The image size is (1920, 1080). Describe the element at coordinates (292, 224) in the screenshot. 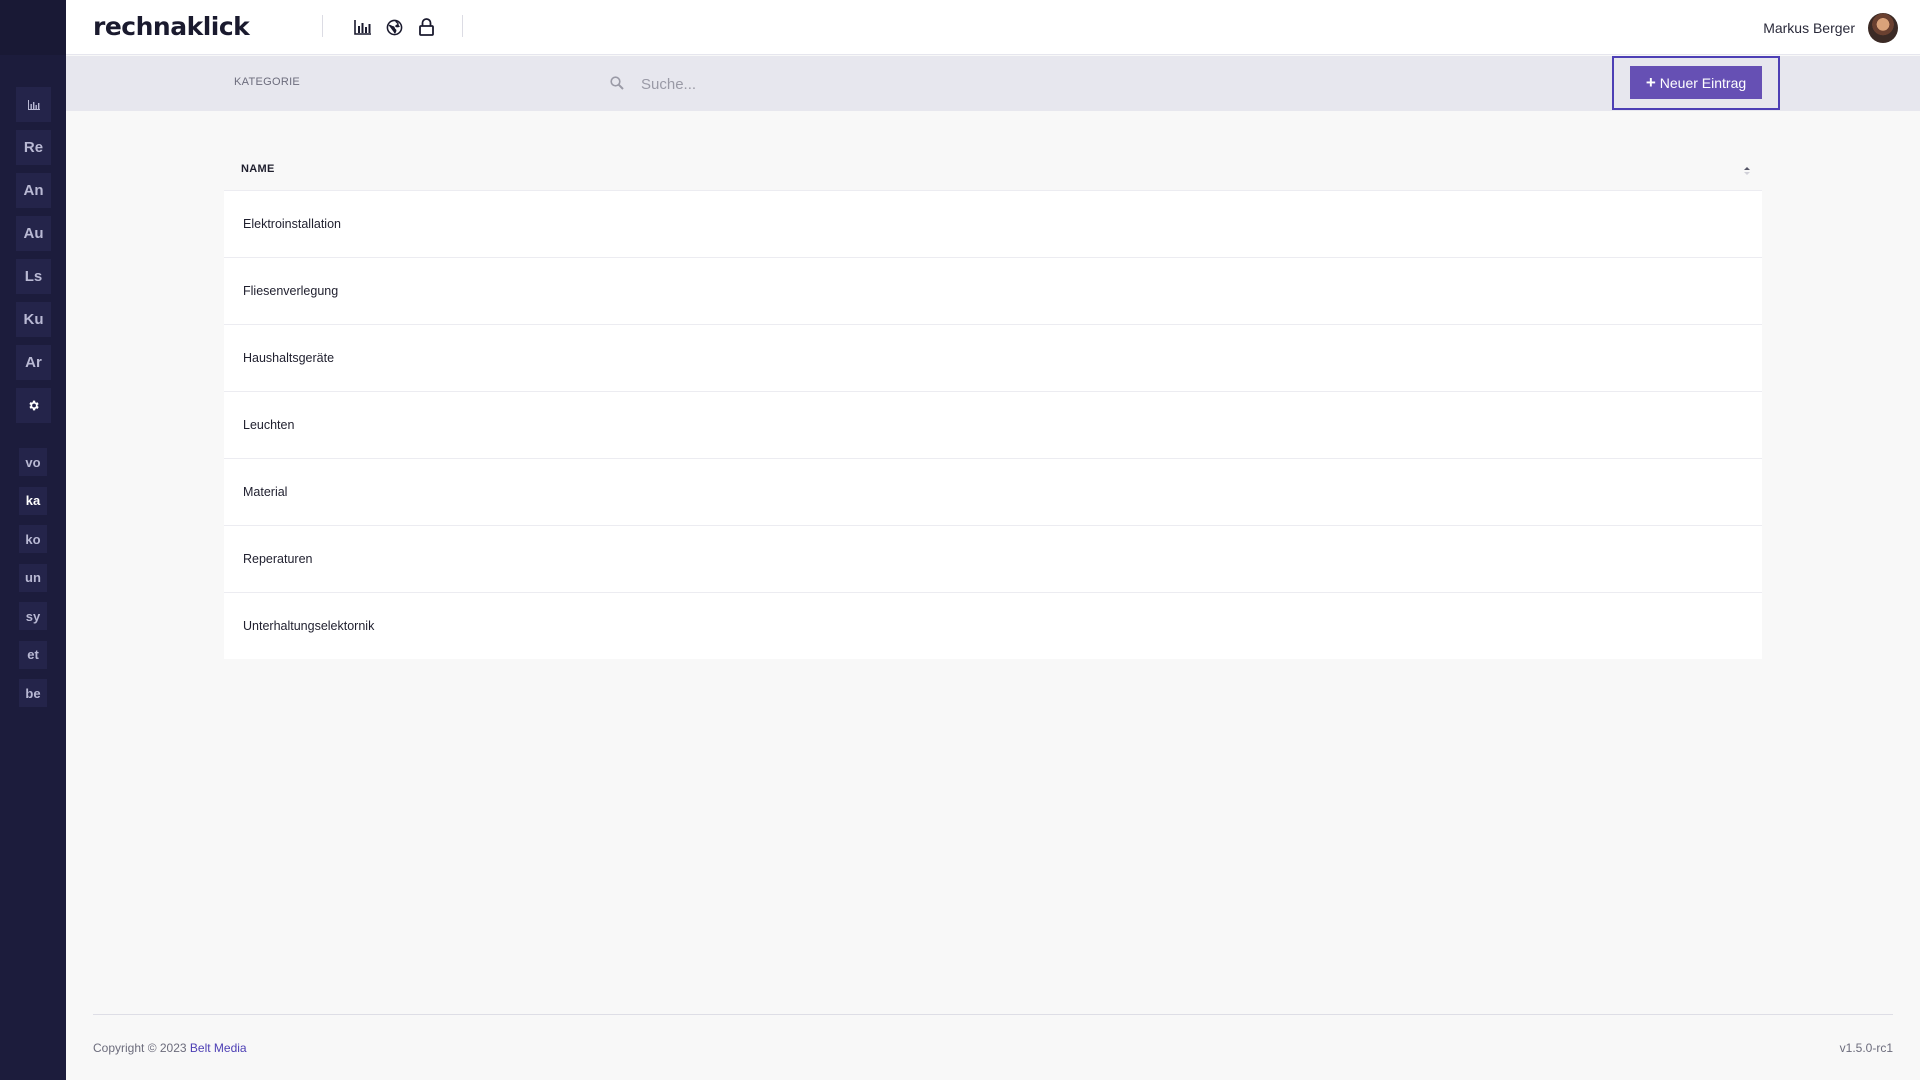

I see `row-name: Elektroinstallation` at that location.